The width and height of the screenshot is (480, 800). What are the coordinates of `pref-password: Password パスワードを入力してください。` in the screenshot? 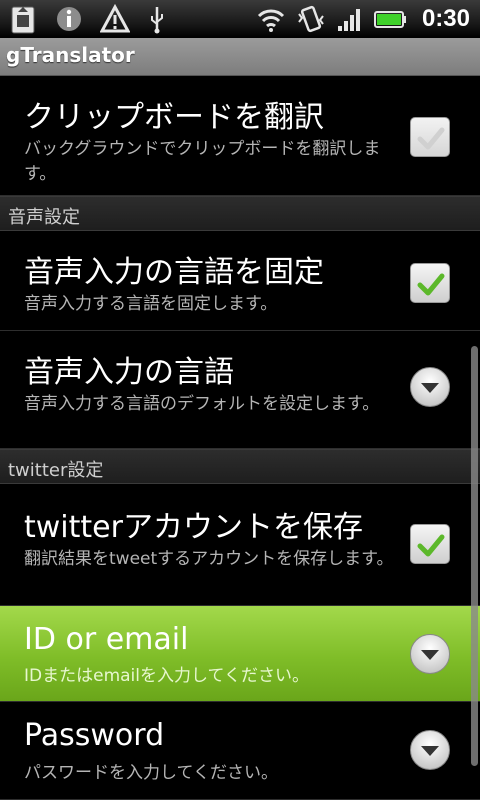 It's located at (240, 751).